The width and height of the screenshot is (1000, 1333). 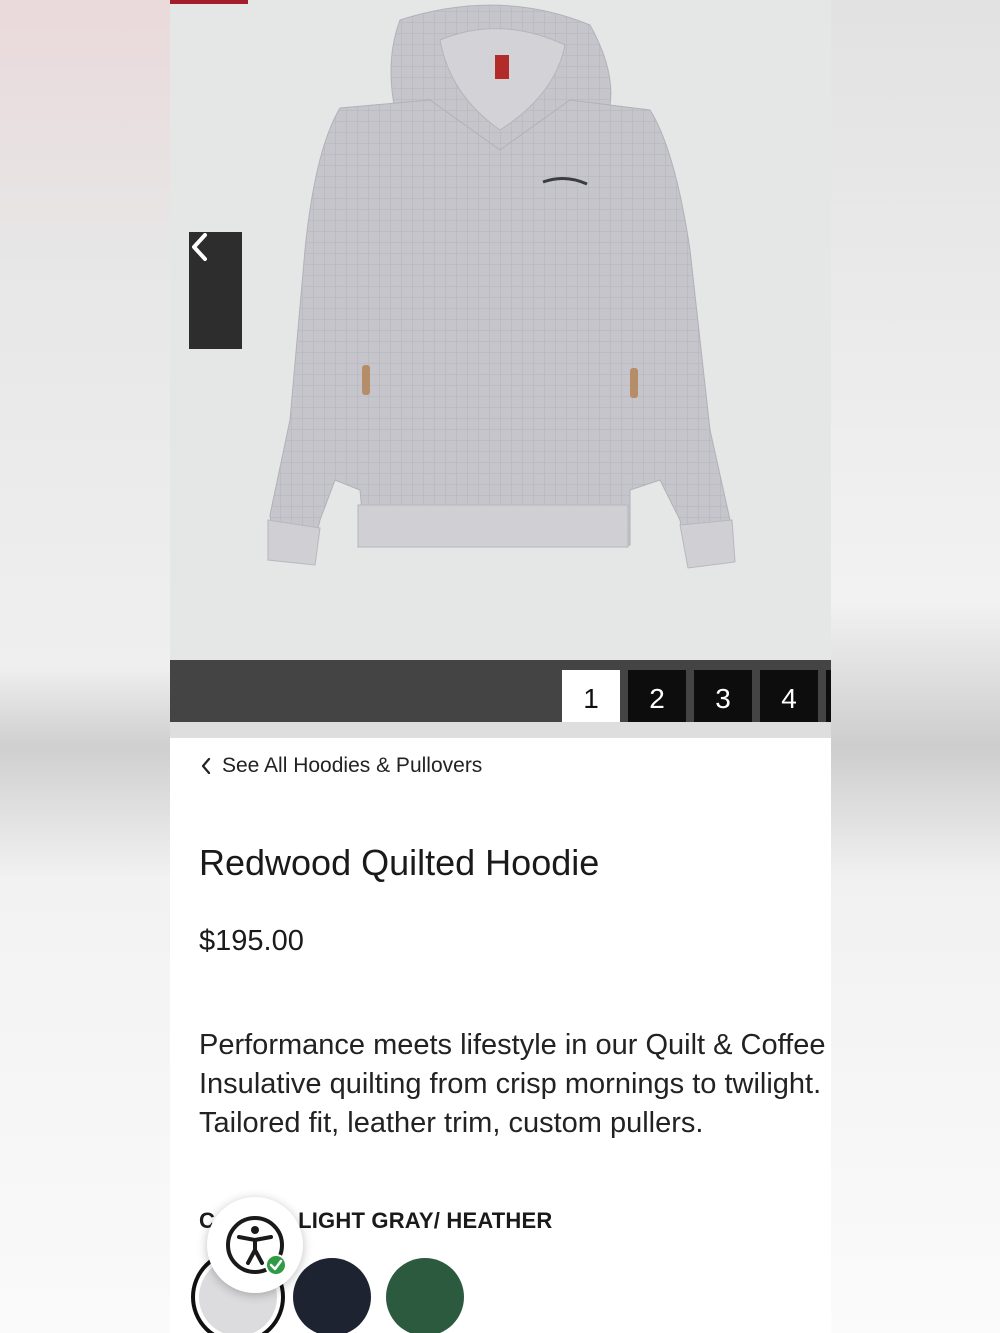 What do you see at coordinates (828, 699) in the screenshot?
I see `page-button-next-partial` at bounding box center [828, 699].